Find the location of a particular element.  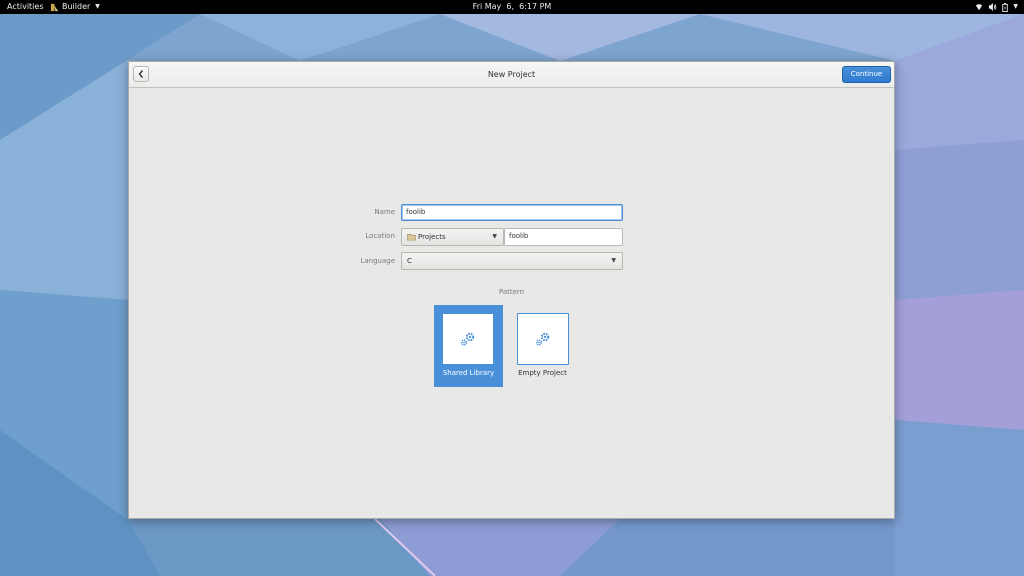

clock: Fri May 6, 6:17 PM is located at coordinates (512, 7).